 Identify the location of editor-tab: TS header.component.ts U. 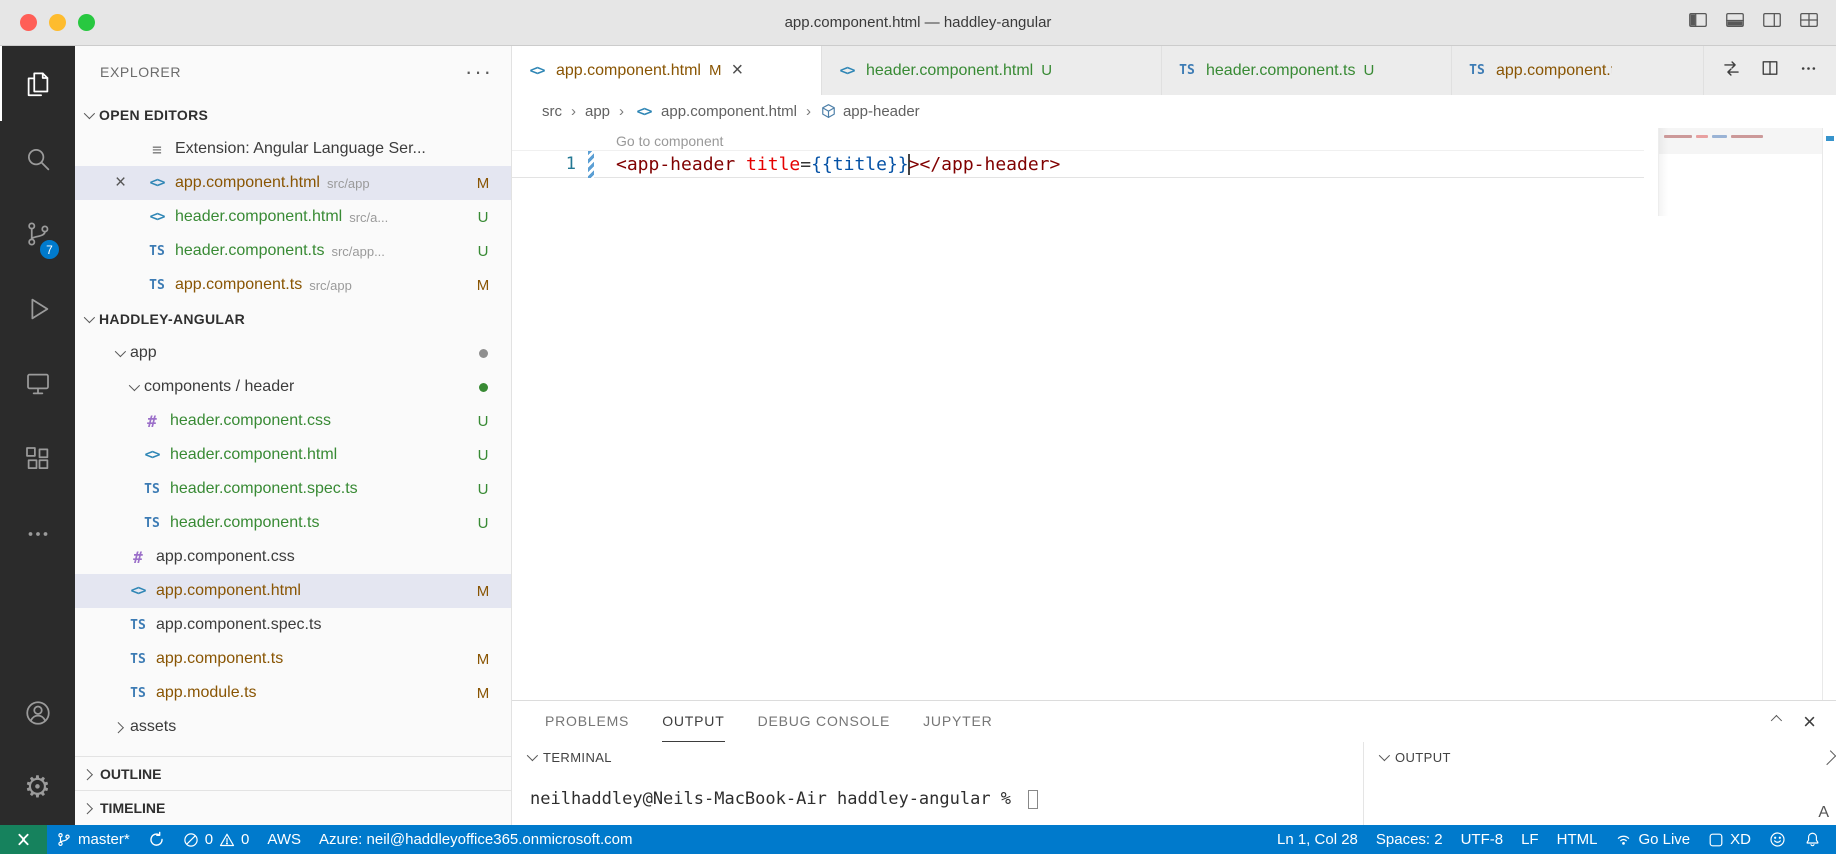
(1307, 70).